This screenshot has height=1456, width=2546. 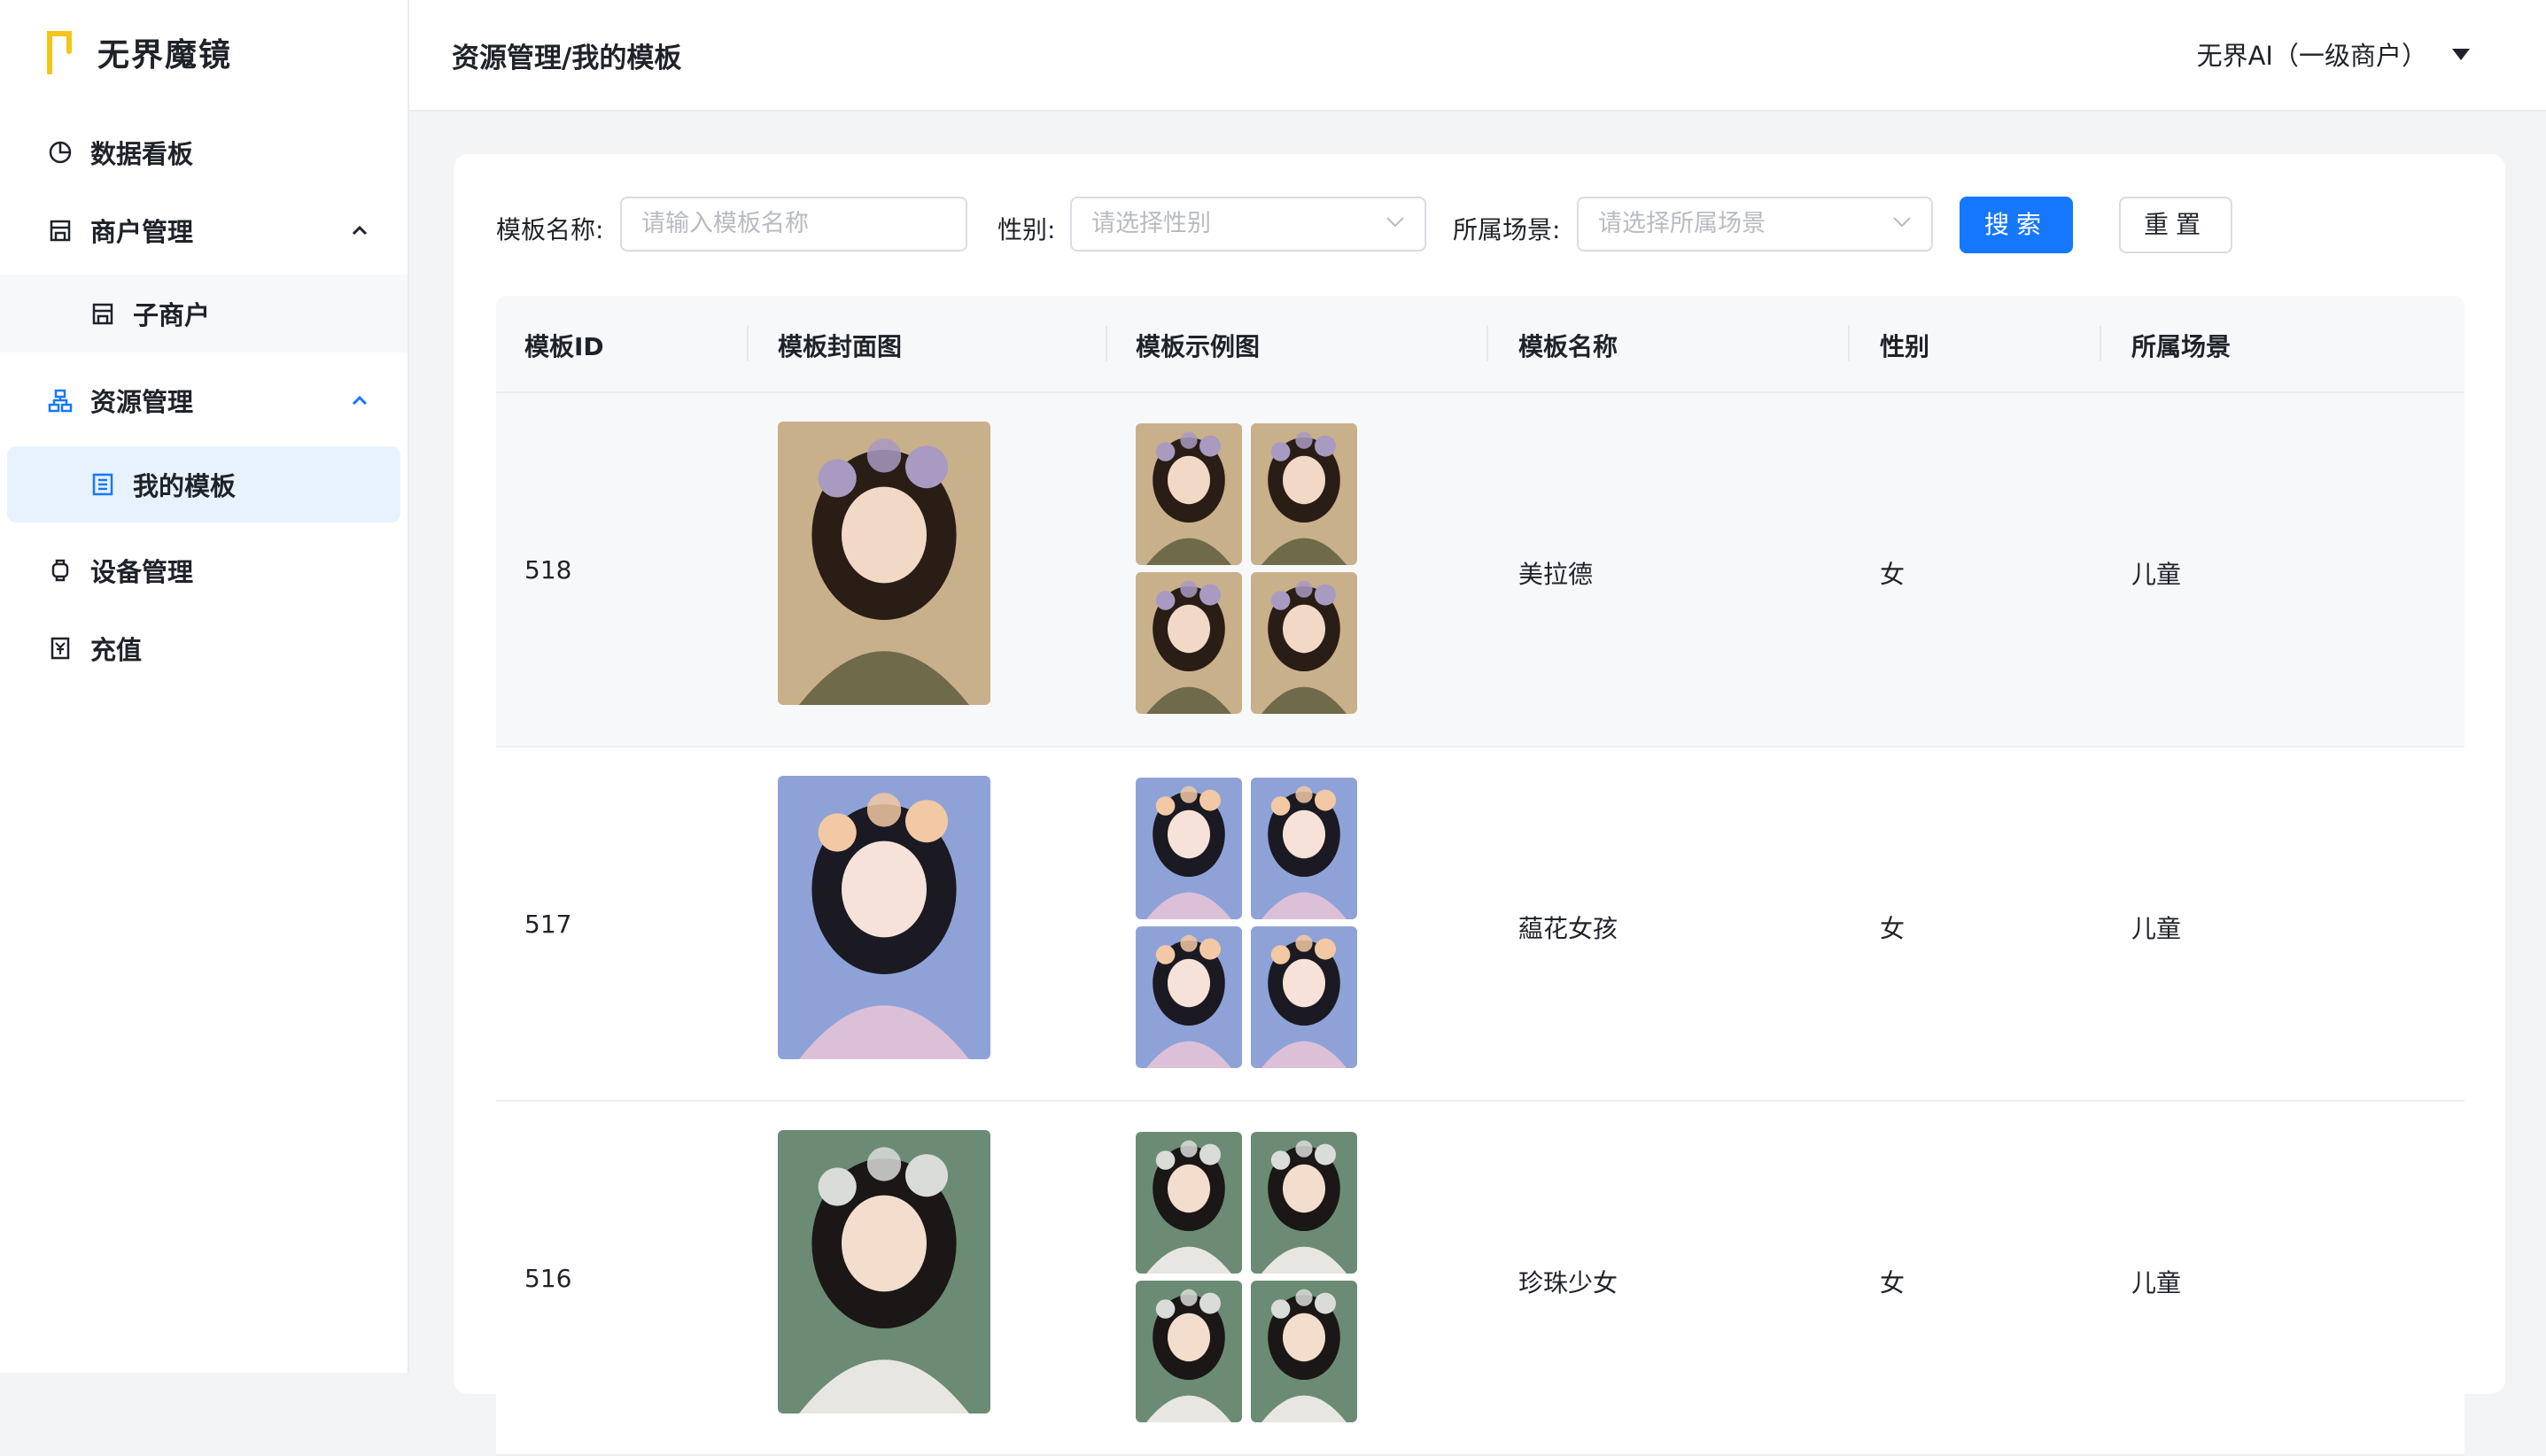 I want to click on table-header: 模板ID 模板封面图 模板示例图 模板名称 性别 所属场景, so click(x=1480, y=344).